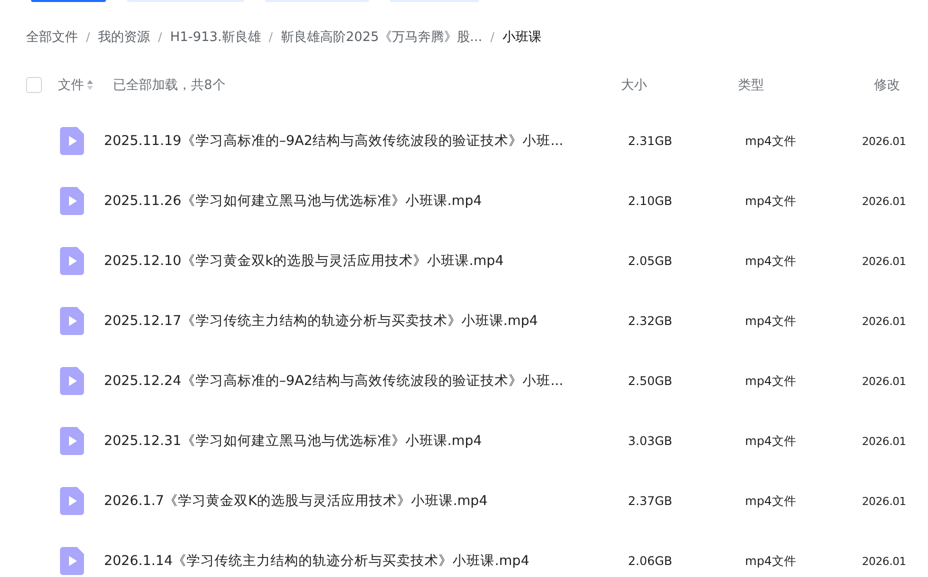 Image resolution: width=928 pixels, height=577 pixels. Describe the element at coordinates (366, 261) in the screenshot. I see `file-name: 2025.12.10《学习黄金双k的选股与灵活应用技术》小班课.mp4` at that location.